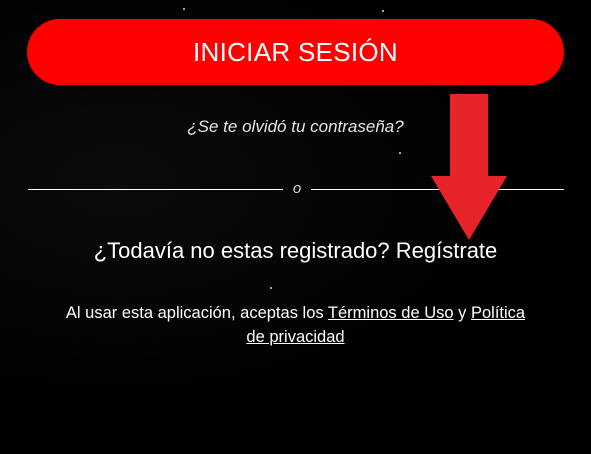  I want to click on register-question: ¿Todavía no estas registrado?, so click(241, 250).